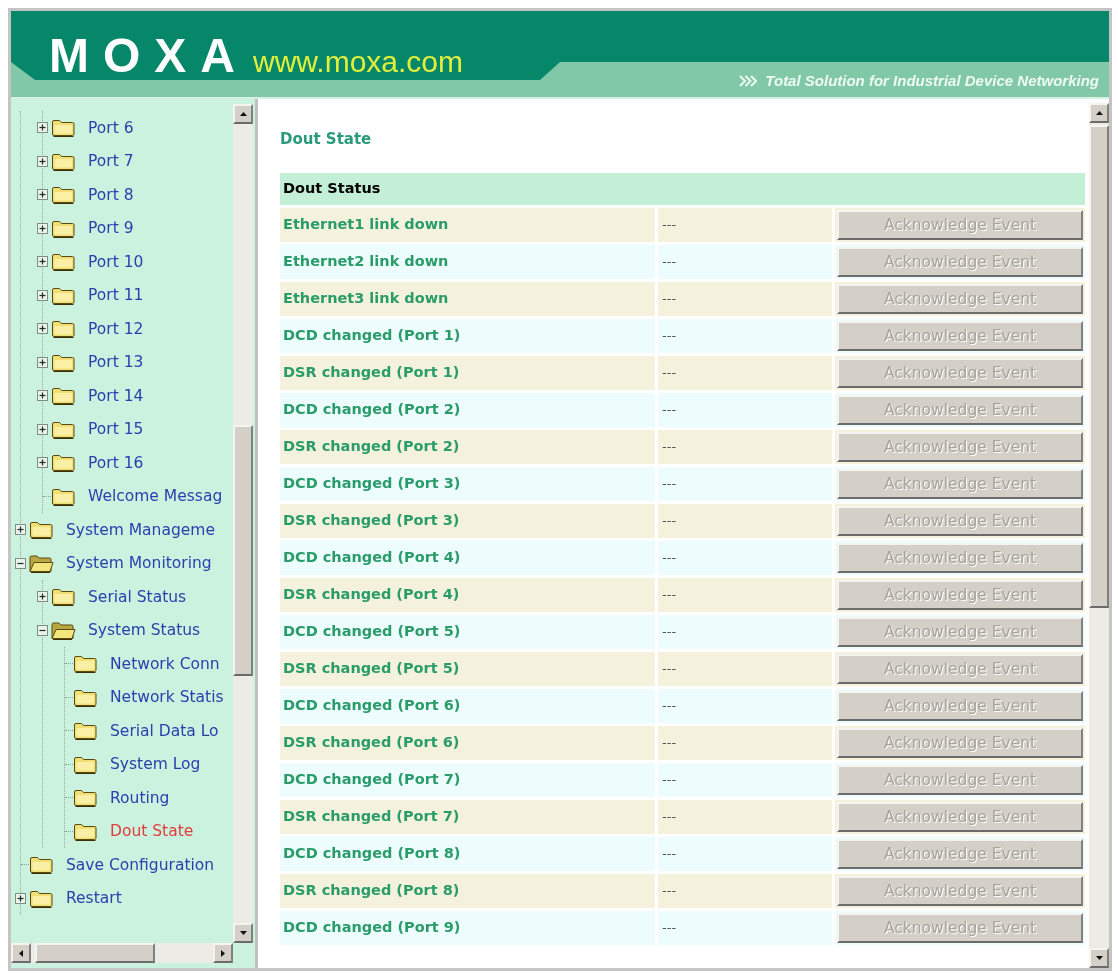  I want to click on tree-link: Network Conn, so click(165, 663).